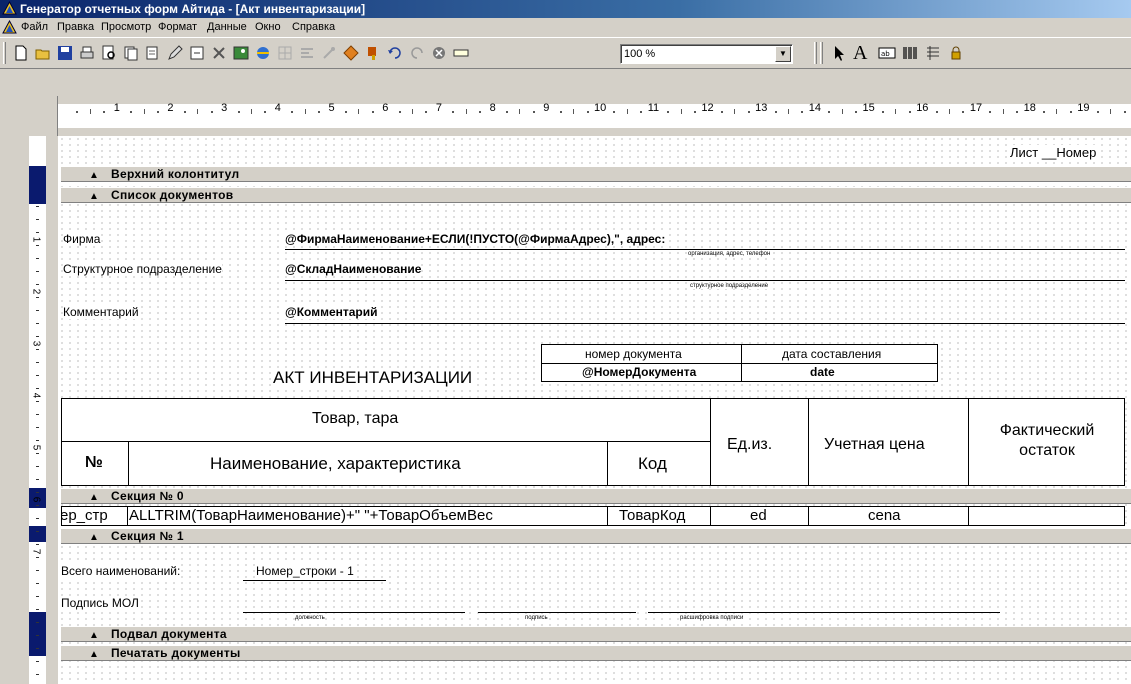 The width and height of the screenshot is (1131, 684). I want to click on vertical-ruler: 1 2 3 4 5 6 7, so click(29, 410).